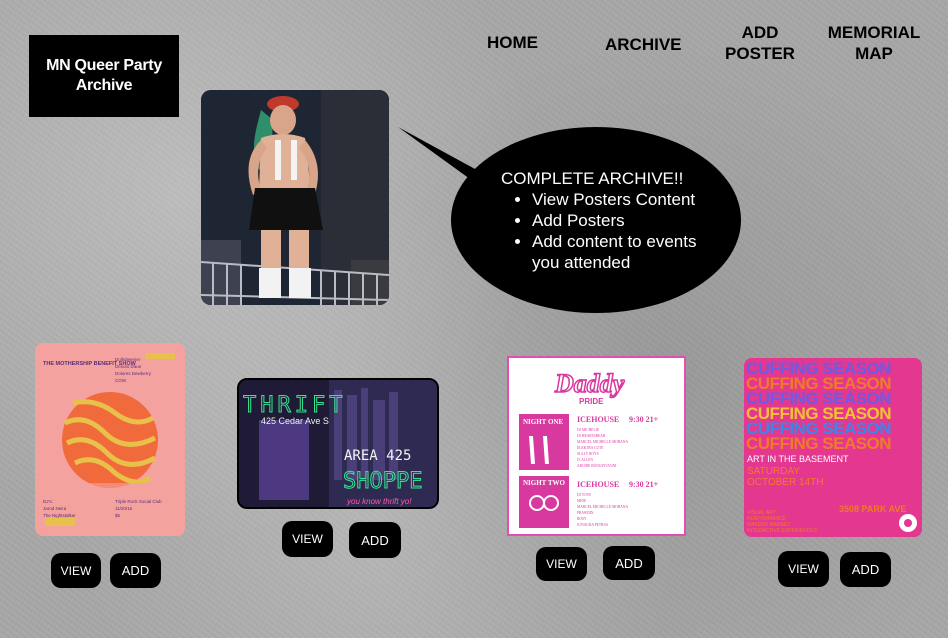 The width and height of the screenshot is (948, 638). I want to click on poster-daddy-lineup: SULLY BOYS, so click(588, 454).